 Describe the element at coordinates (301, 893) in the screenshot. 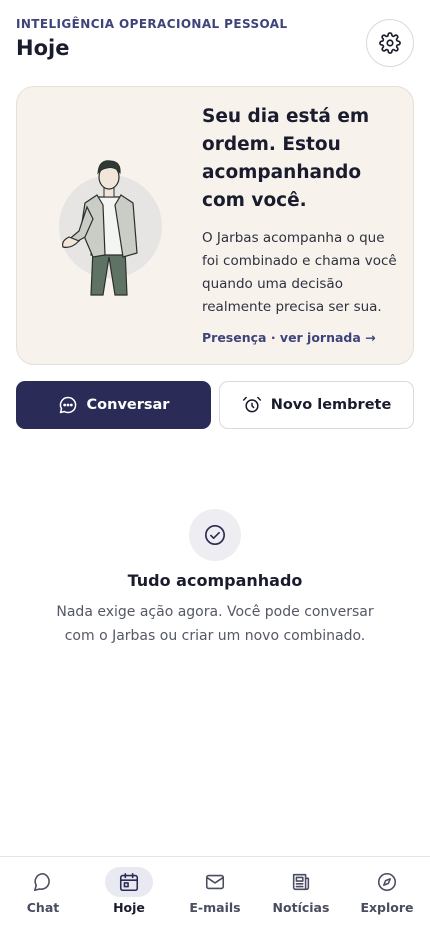

I see `tab-news: Notícias` at that location.